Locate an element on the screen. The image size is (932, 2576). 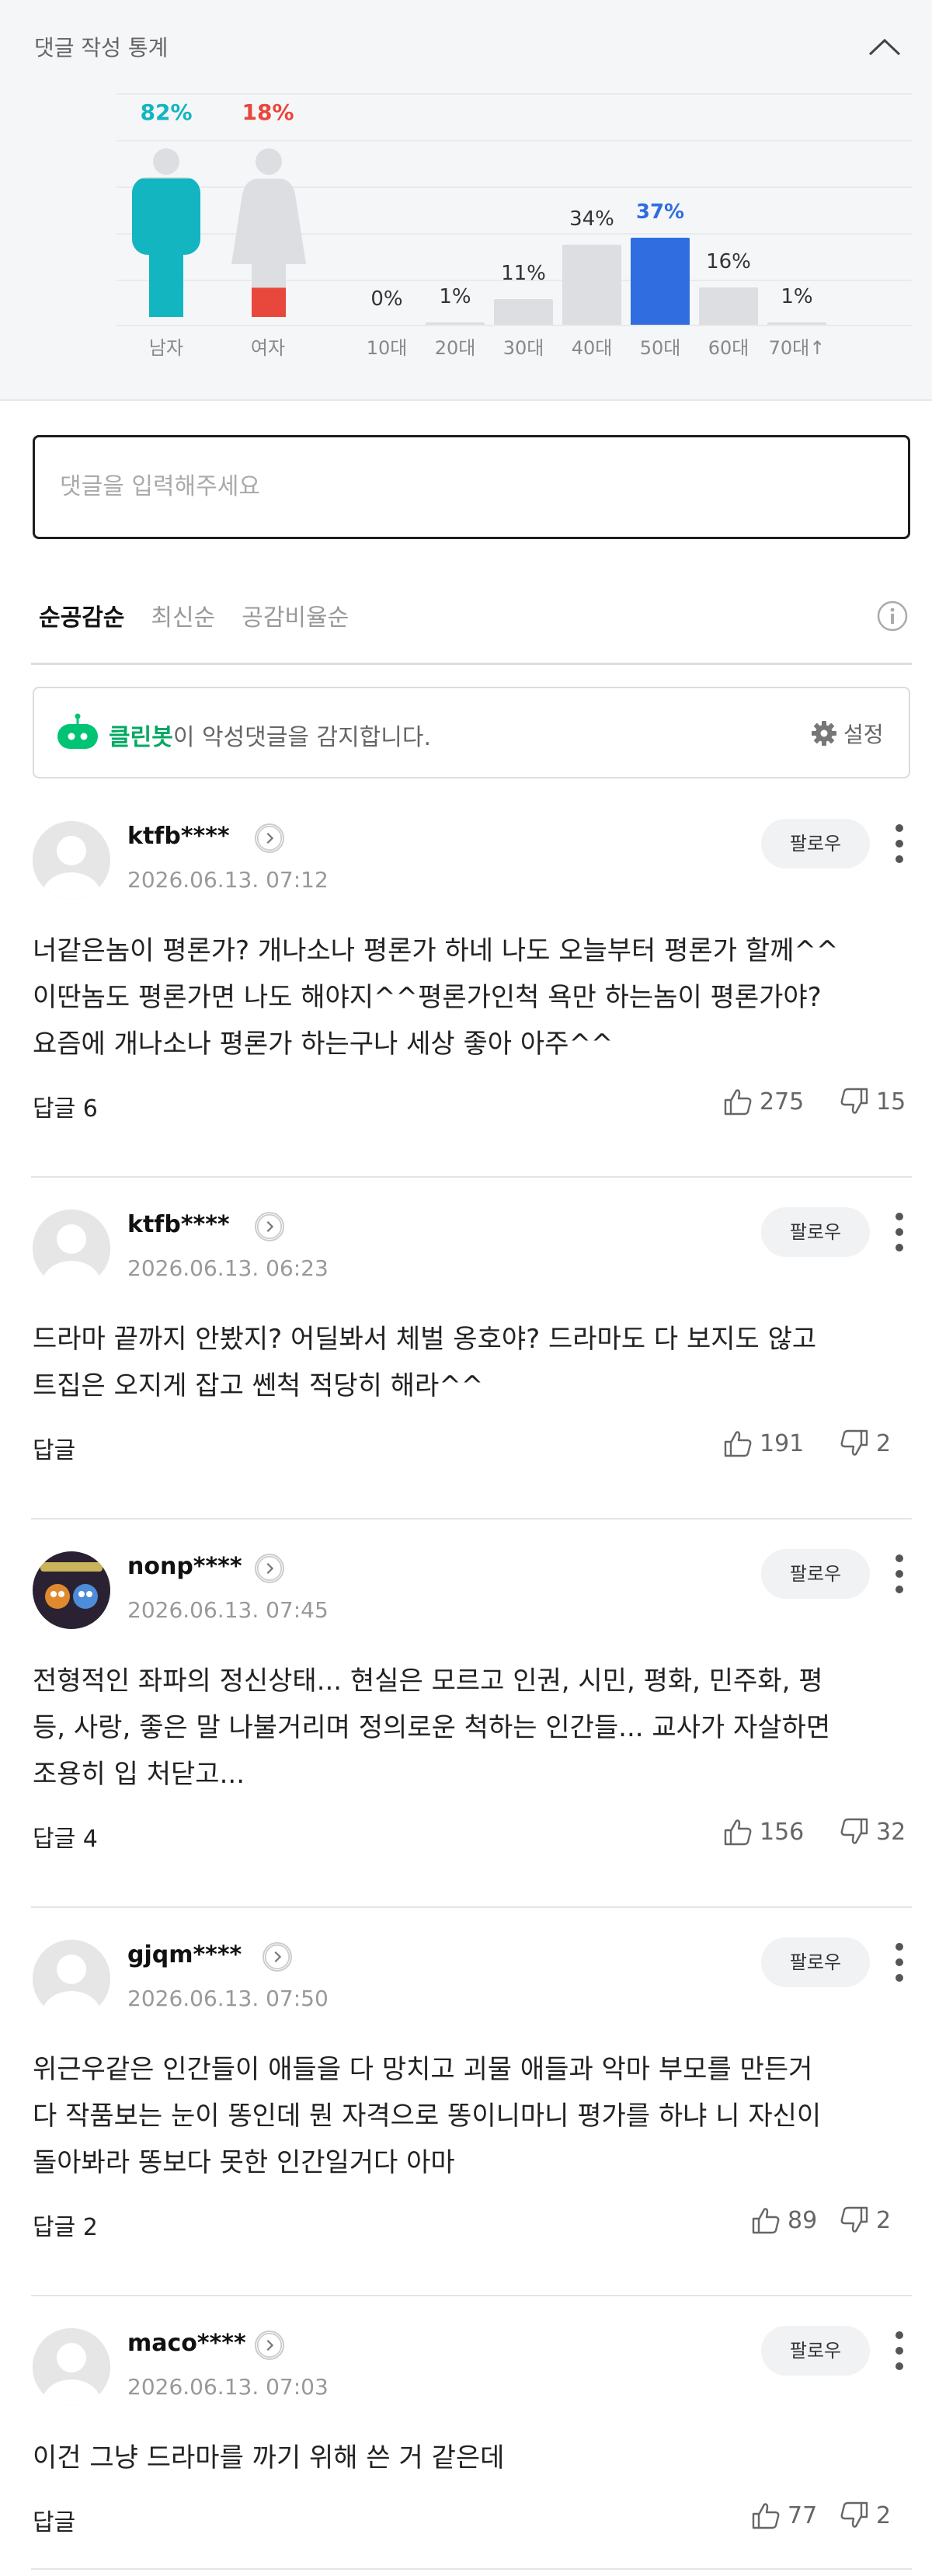
gear-icon is located at coordinates (824, 733).